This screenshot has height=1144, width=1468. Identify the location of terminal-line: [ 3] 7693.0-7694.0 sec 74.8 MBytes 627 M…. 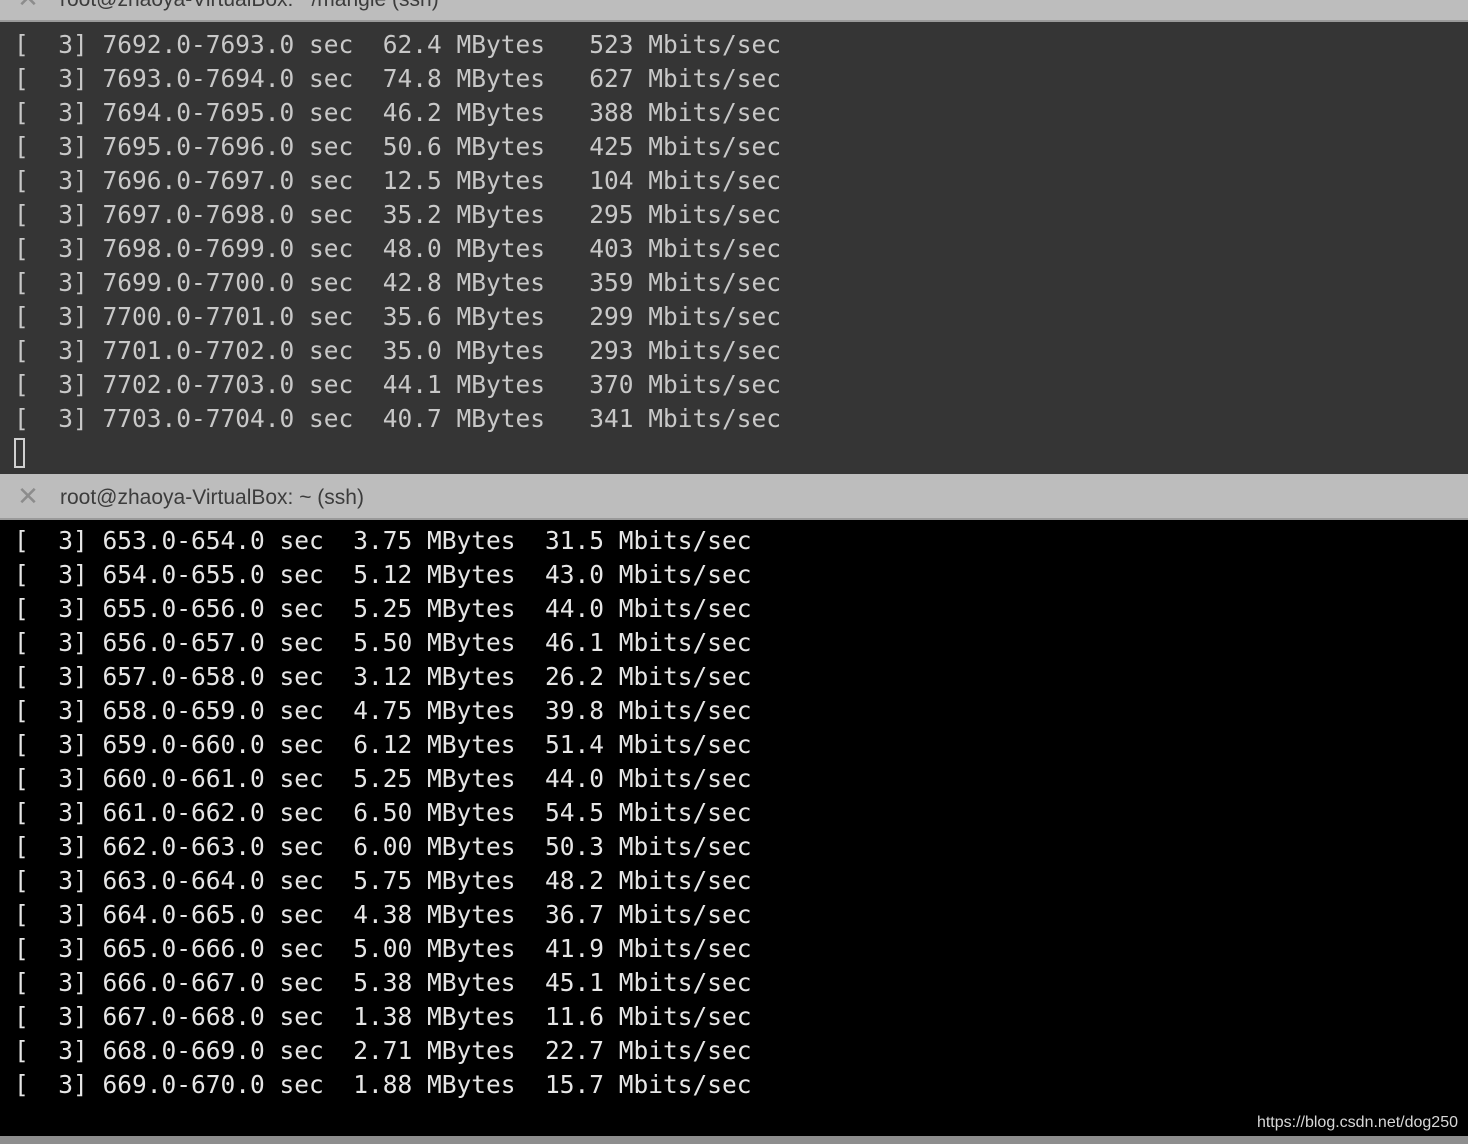
(398, 78).